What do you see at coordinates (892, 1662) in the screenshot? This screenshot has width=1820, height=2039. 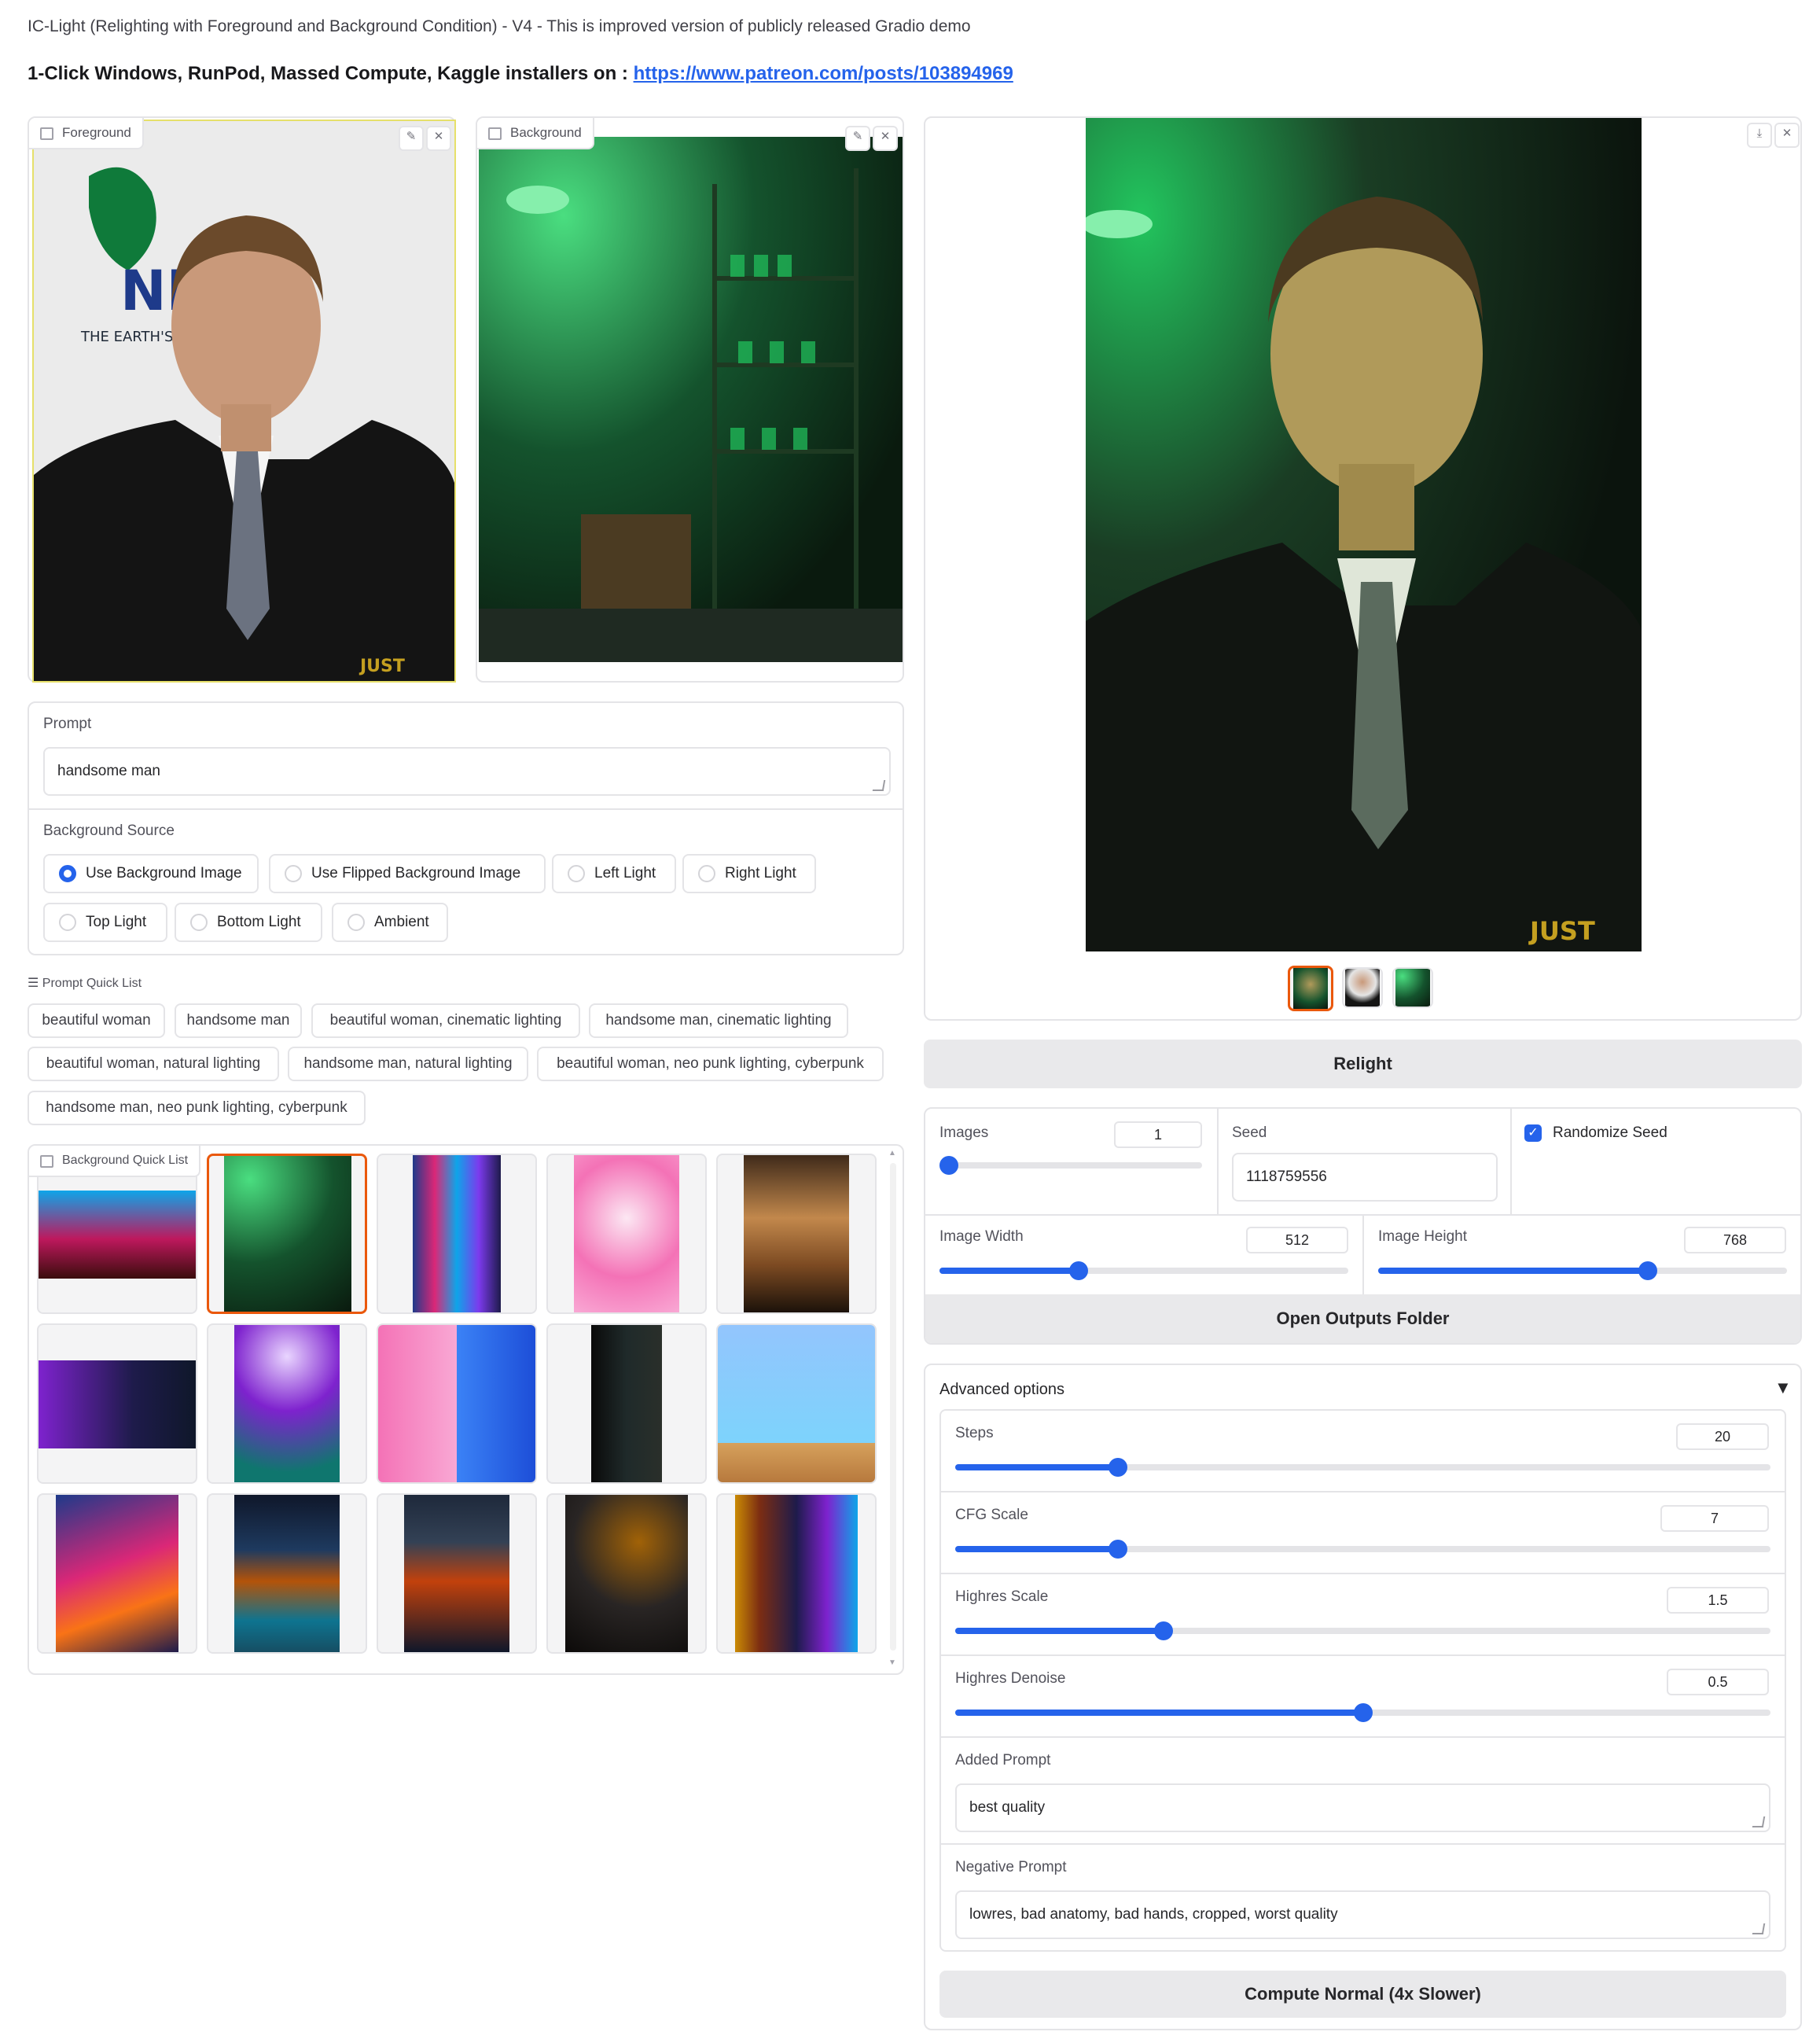 I see `scroll-down-icon: ▼` at bounding box center [892, 1662].